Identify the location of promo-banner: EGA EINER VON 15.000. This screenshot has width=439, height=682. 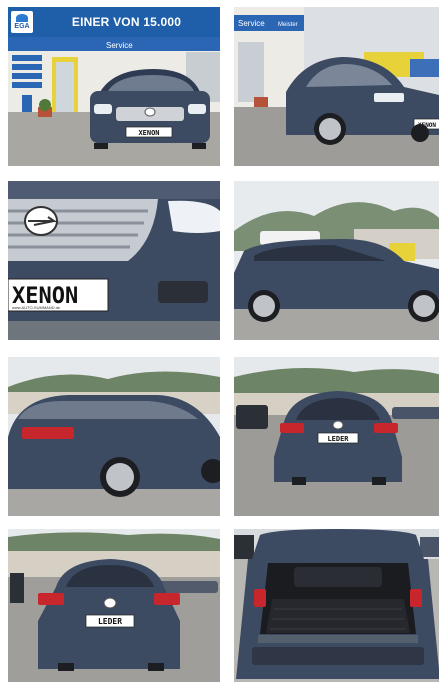
(114, 22).